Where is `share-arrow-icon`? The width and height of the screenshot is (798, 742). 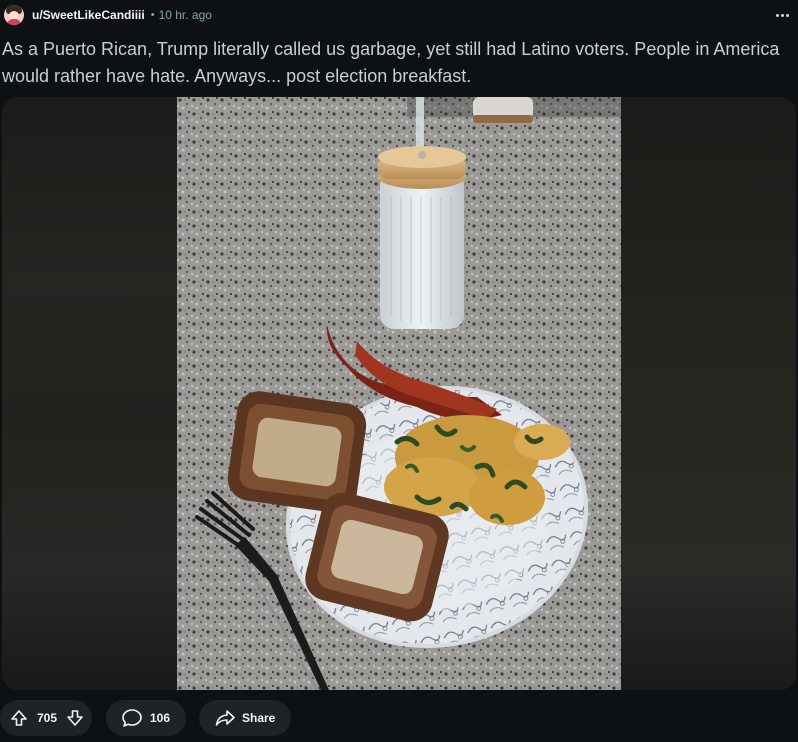 share-arrow-icon is located at coordinates (225, 718).